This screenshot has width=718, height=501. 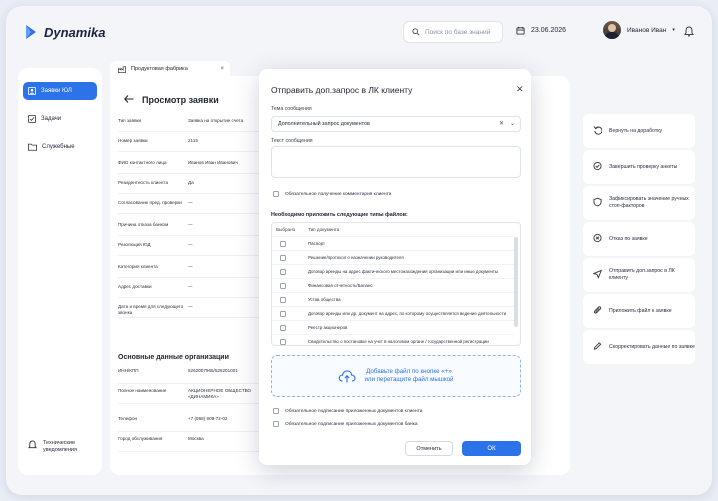 I want to click on app-logo: Dynamika, so click(x=64, y=32).